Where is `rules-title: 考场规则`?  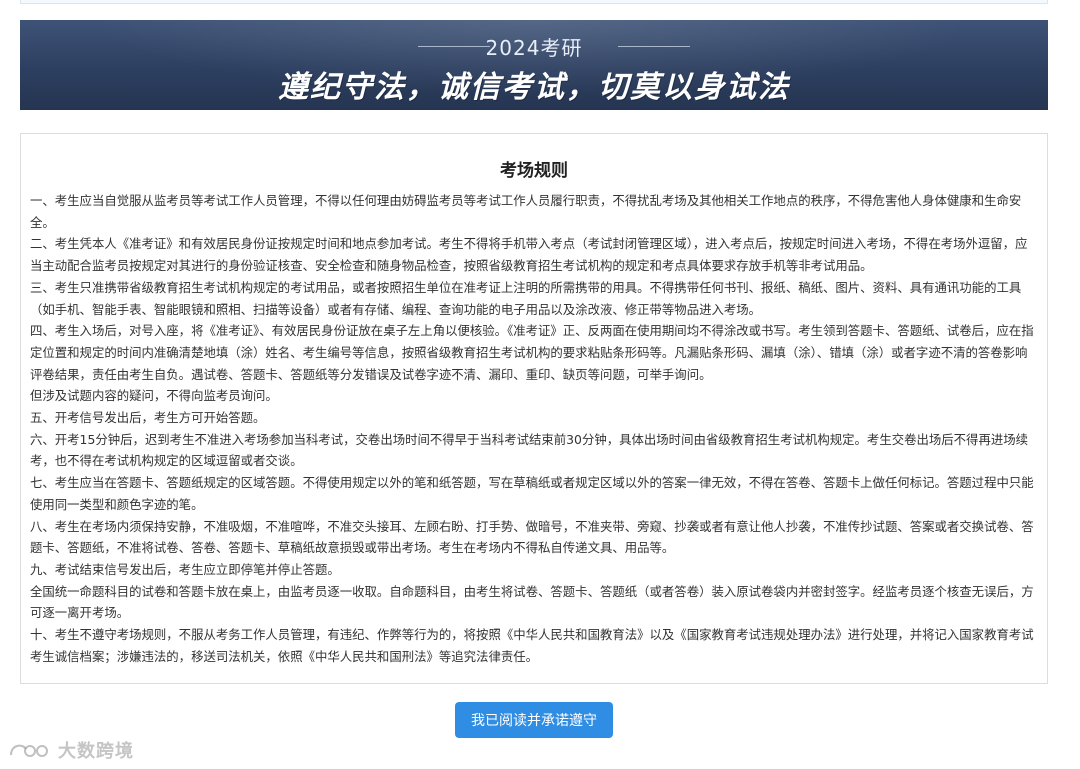
rules-title: 考场规则 is located at coordinates (534, 171).